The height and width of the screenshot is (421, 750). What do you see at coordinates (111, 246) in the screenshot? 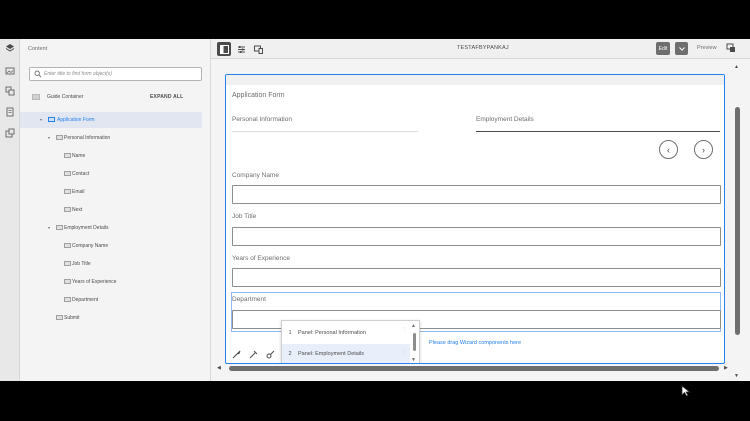
I see `tree-item-company-name: Company Name` at bounding box center [111, 246].